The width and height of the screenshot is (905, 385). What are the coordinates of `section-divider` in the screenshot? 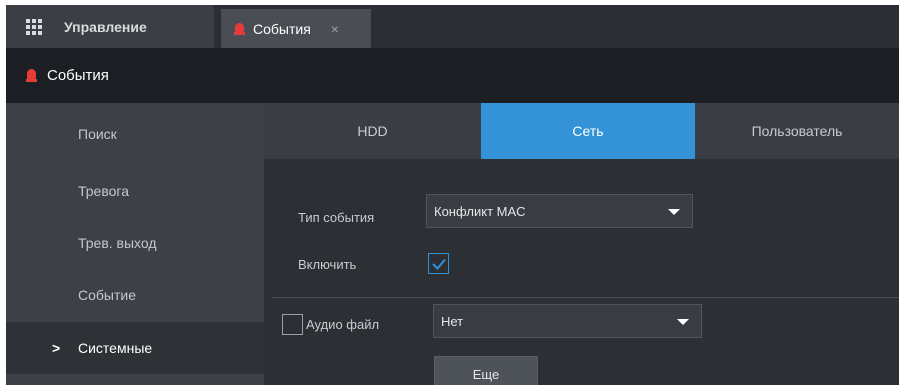 It's located at (585, 297).